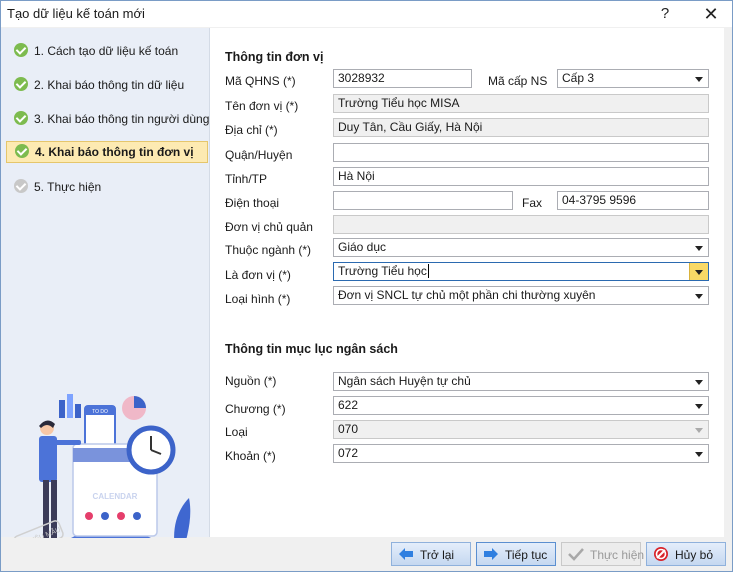  What do you see at coordinates (262, 106) in the screenshot?
I see `label-ten-don-vi: Tên đơn vị (*)` at bounding box center [262, 106].